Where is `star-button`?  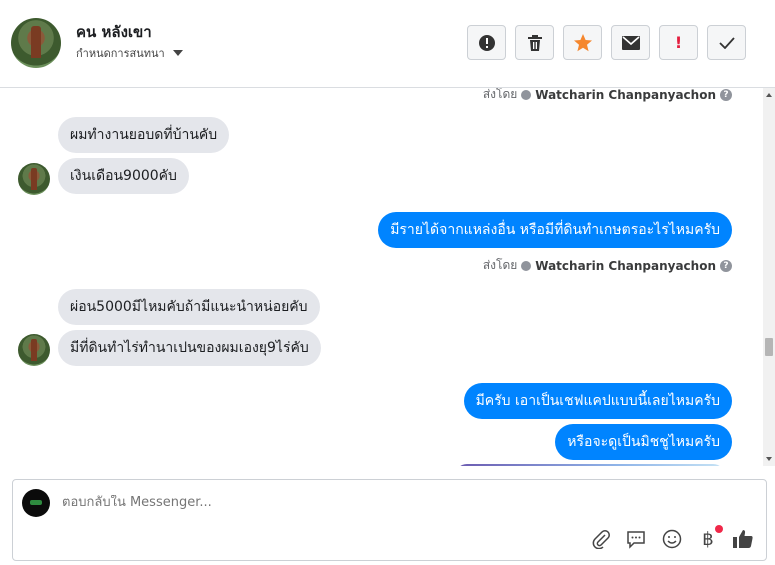 star-button is located at coordinates (582, 42).